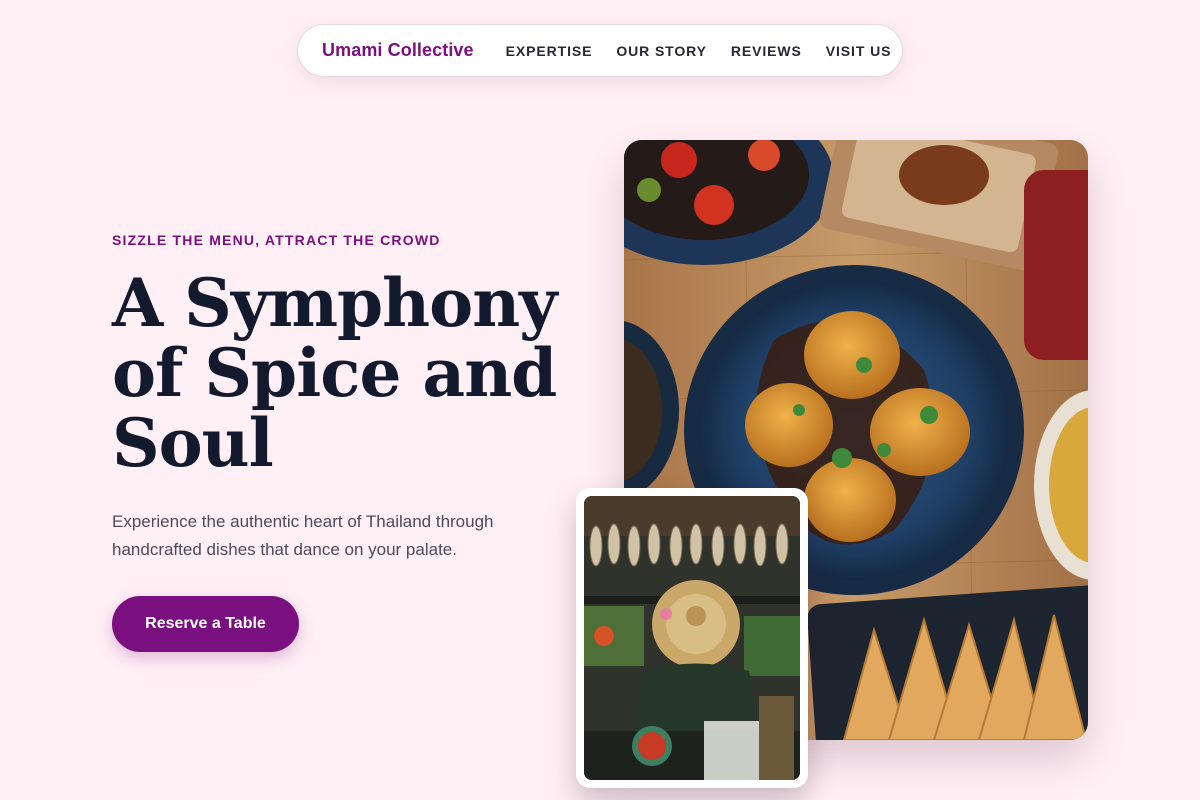 The image size is (1200, 800). Describe the element at coordinates (276, 240) in the screenshot. I see `hero-eyebrow: SIZZLE THE MENU, ATTRACT THE CROWD` at that location.